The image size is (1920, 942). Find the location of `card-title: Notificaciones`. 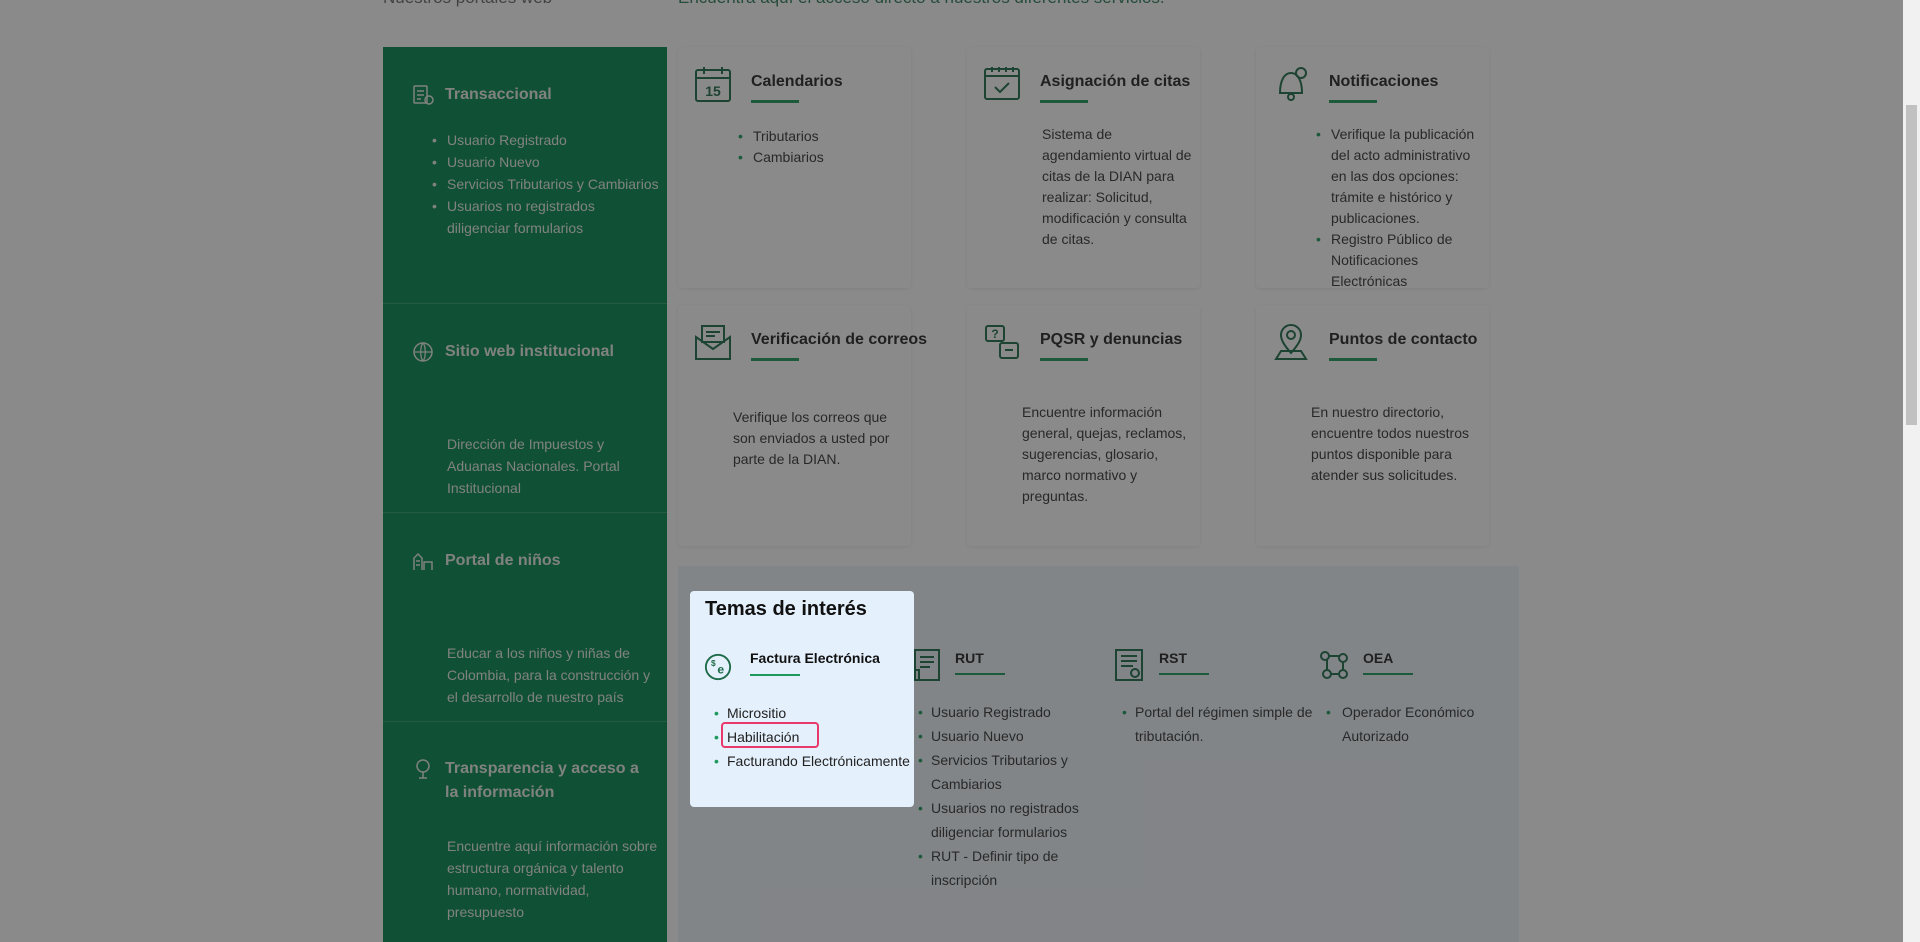

card-title: Notificaciones is located at coordinates (1384, 81).